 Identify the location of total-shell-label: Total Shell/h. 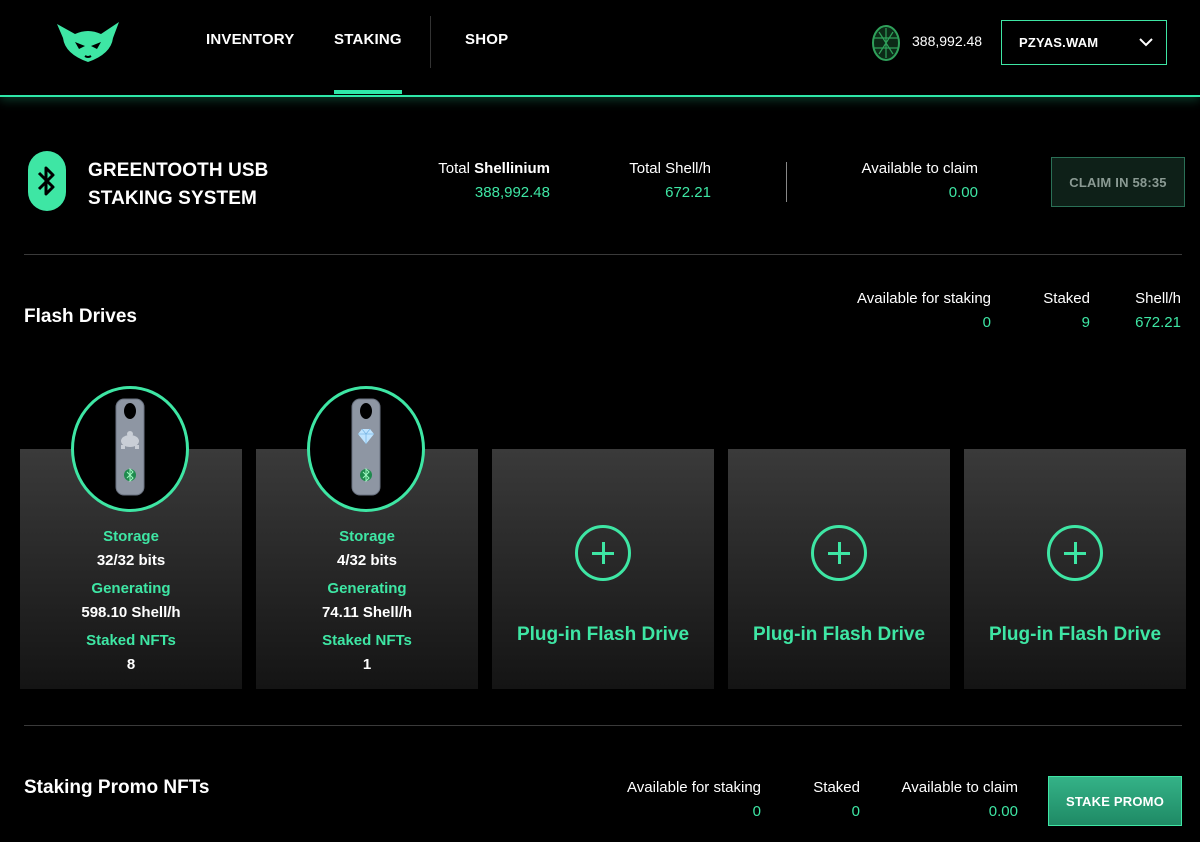
(670, 168).